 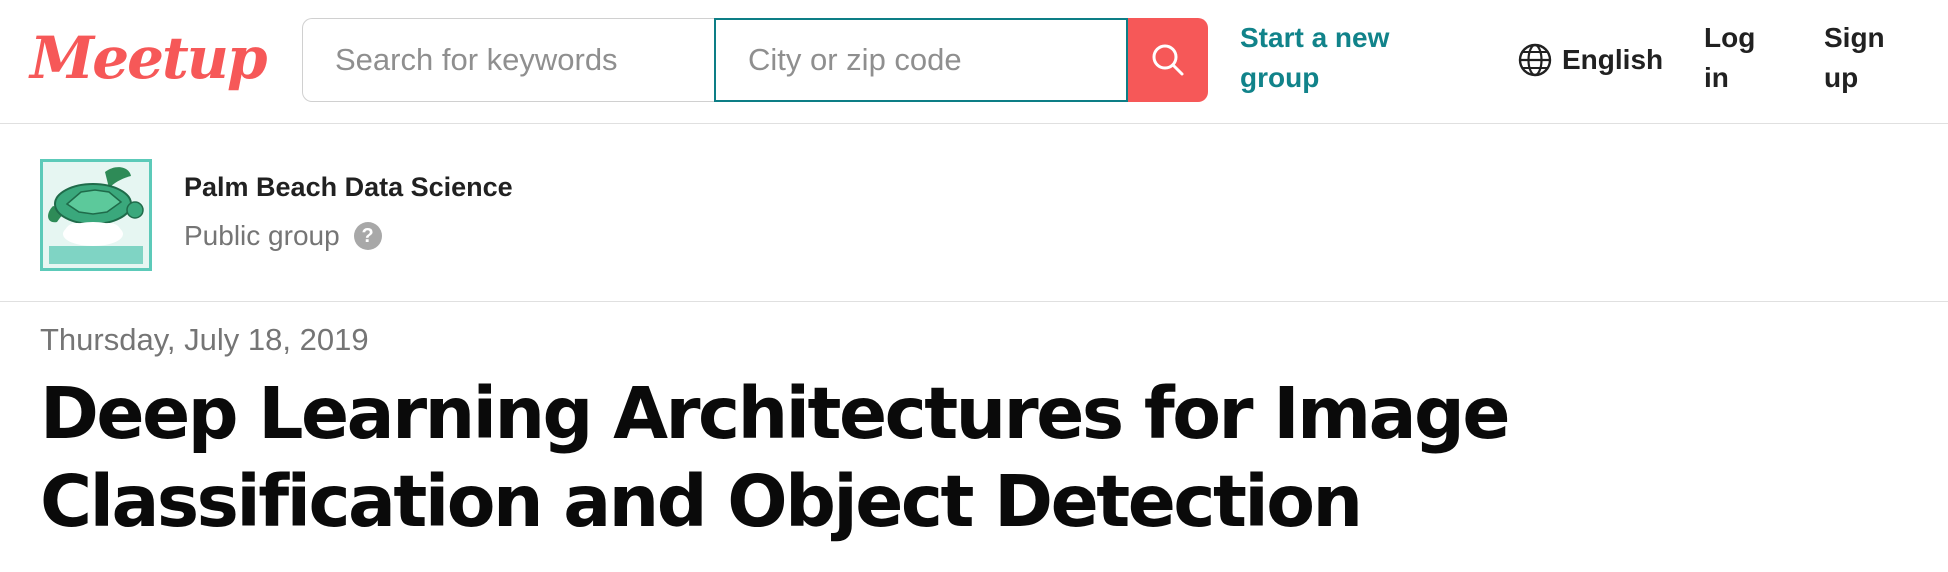 What do you see at coordinates (1535, 60) in the screenshot?
I see `globe-icon` at bounding box center [1535, 60].